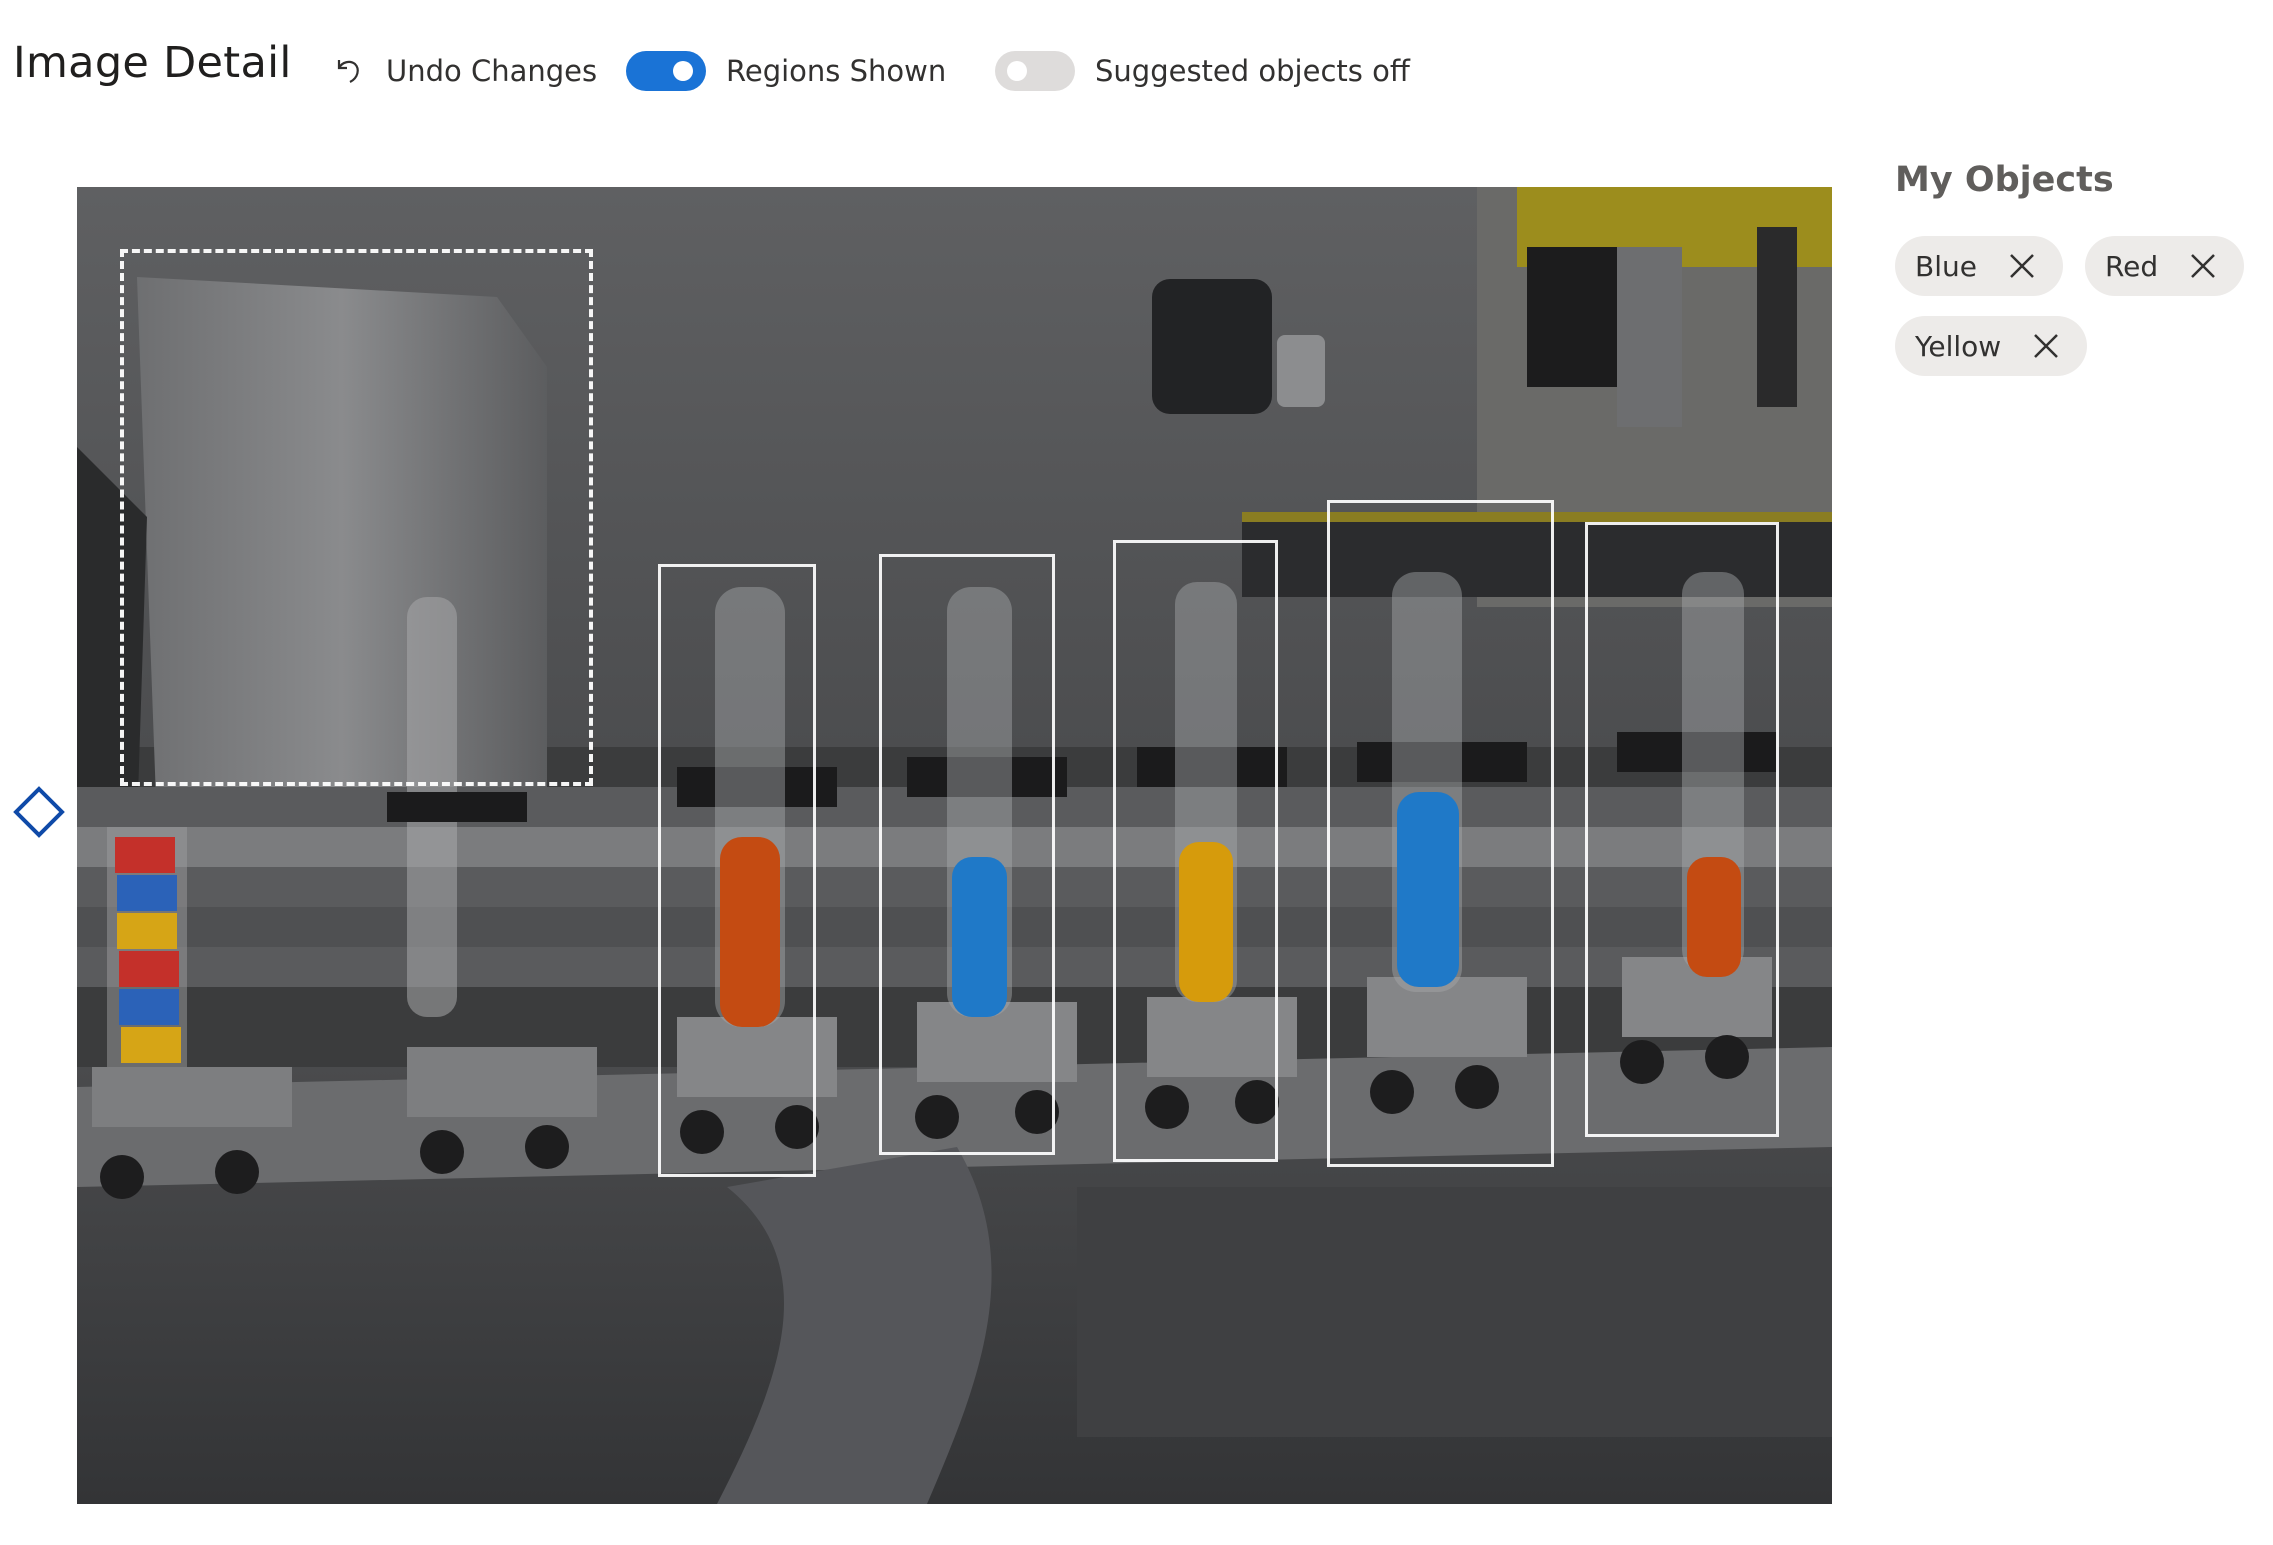 Image resolution: width=2273 pixels, height=1545 pixels. What do you see at coordinates (152, 63) in the screenshot?
I see `page-title: Image Detail` at bounding box center [152, 63].